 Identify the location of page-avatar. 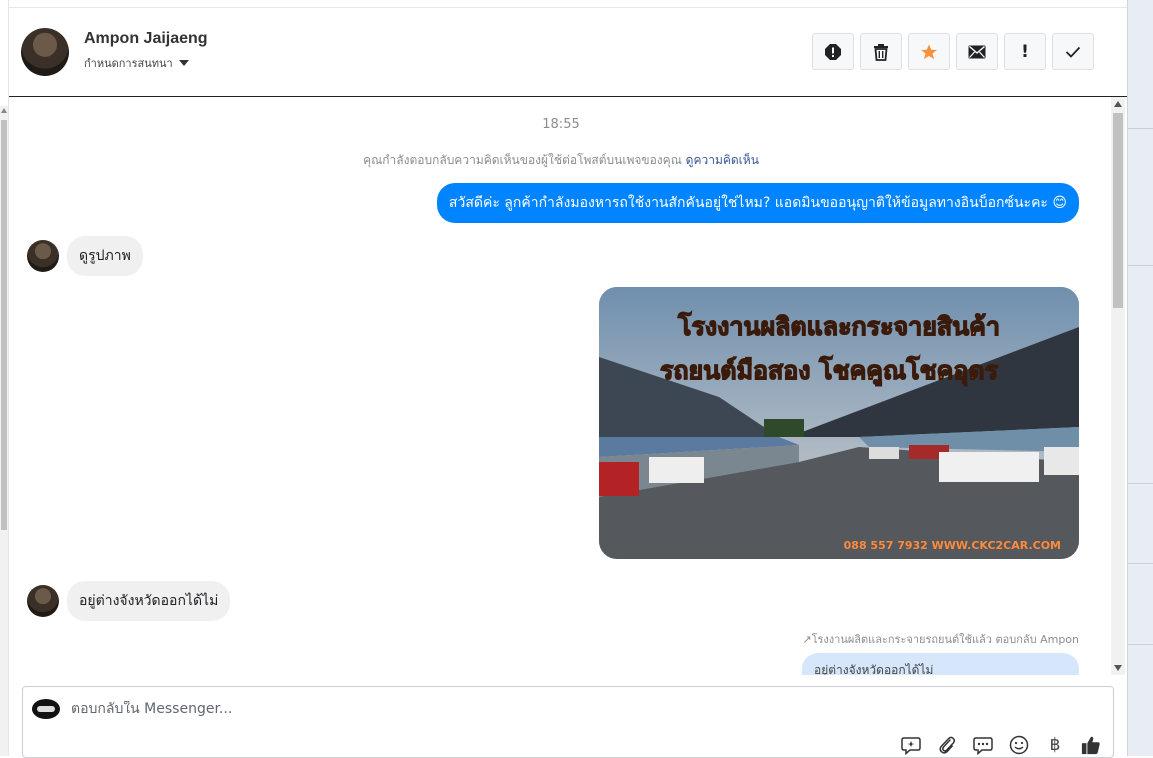
(46, 709).